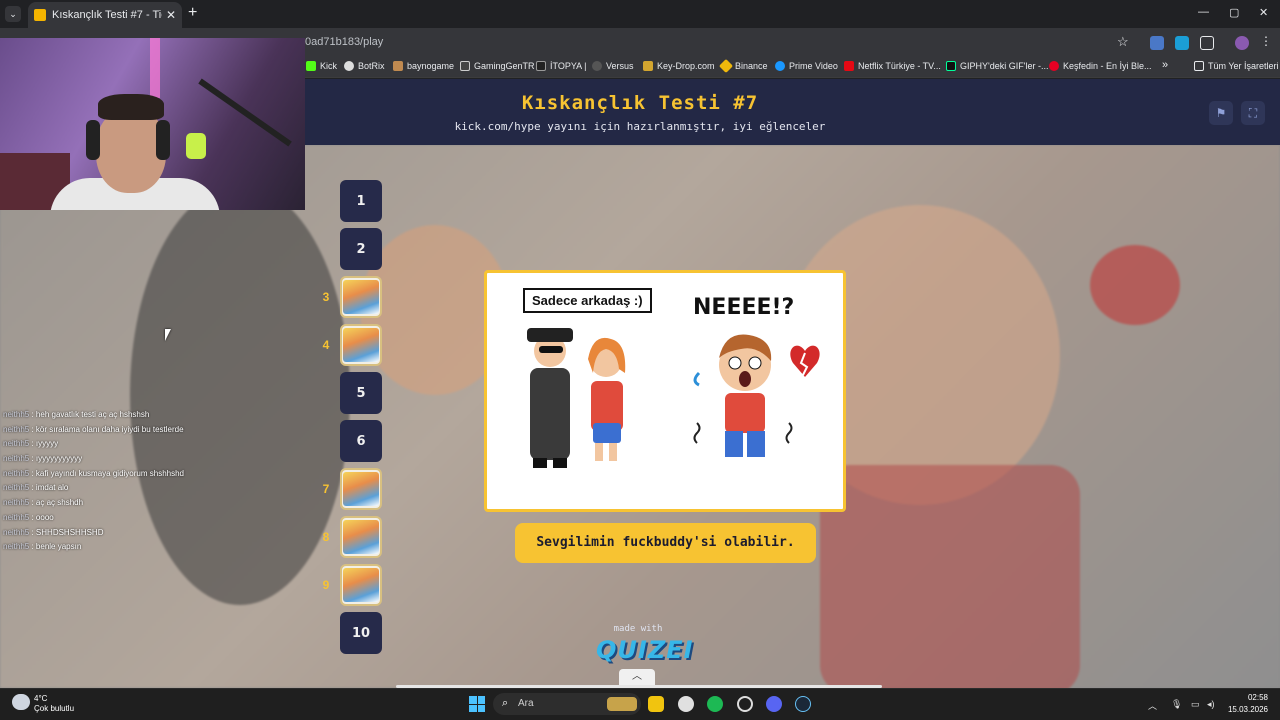 The height and width of the screenshot is (720, 1280). Describe the element at coordinates (679, 66) in the screenshot. I see `bookmark-keydrop: Key-Drop.com` at that location.